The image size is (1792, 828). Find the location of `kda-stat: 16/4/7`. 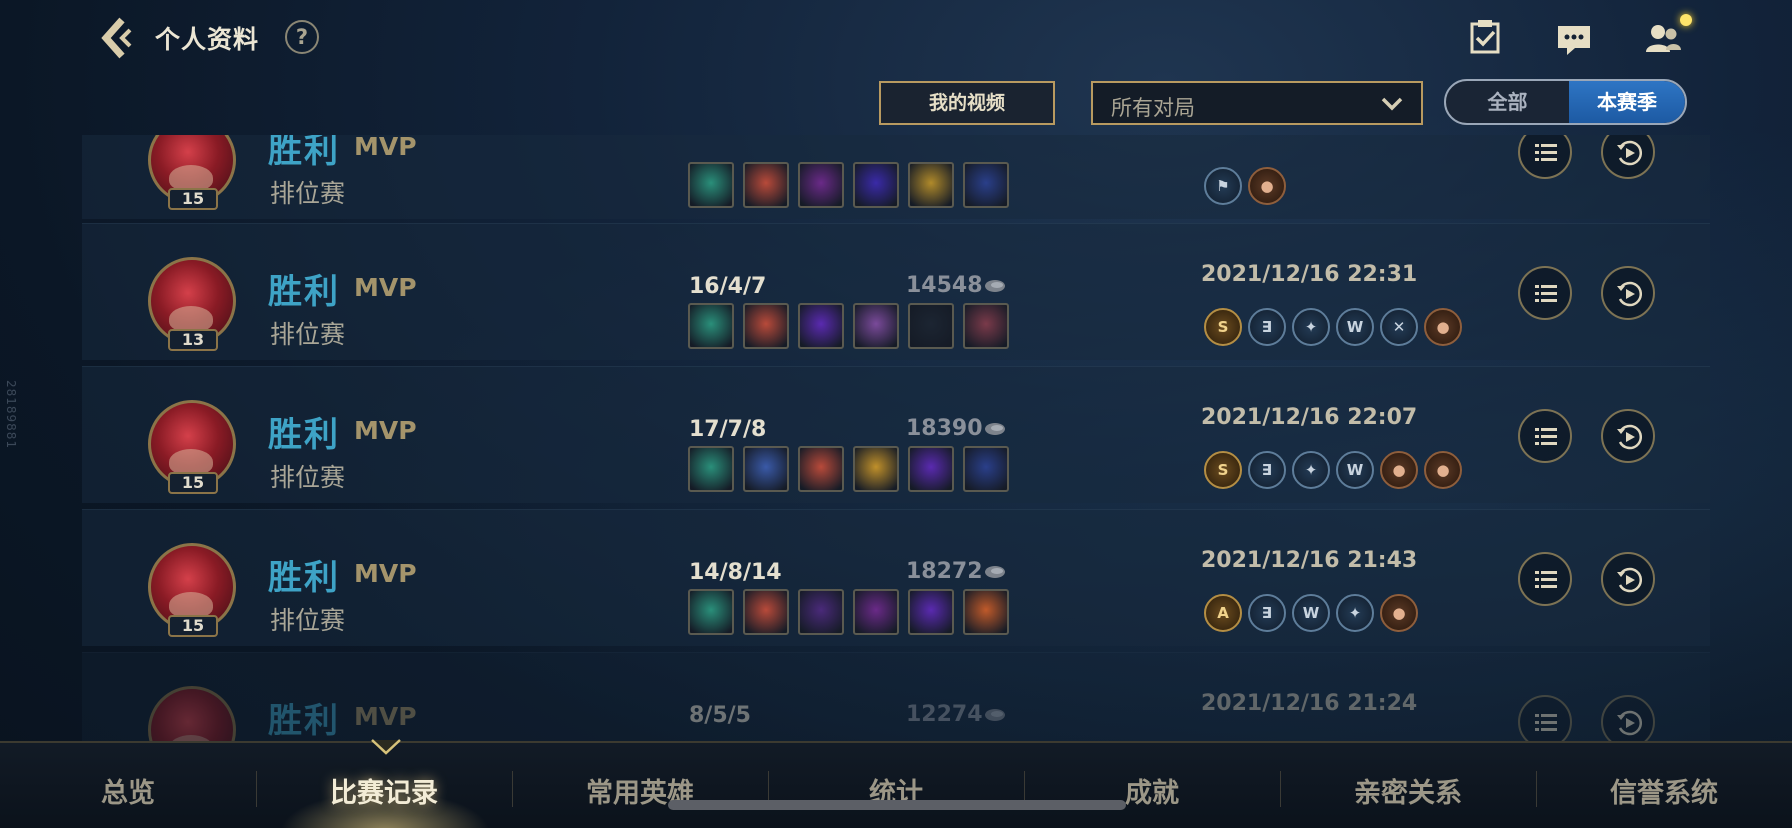

kda-stat: 16/4/7 is located at coordinates (728, 286).